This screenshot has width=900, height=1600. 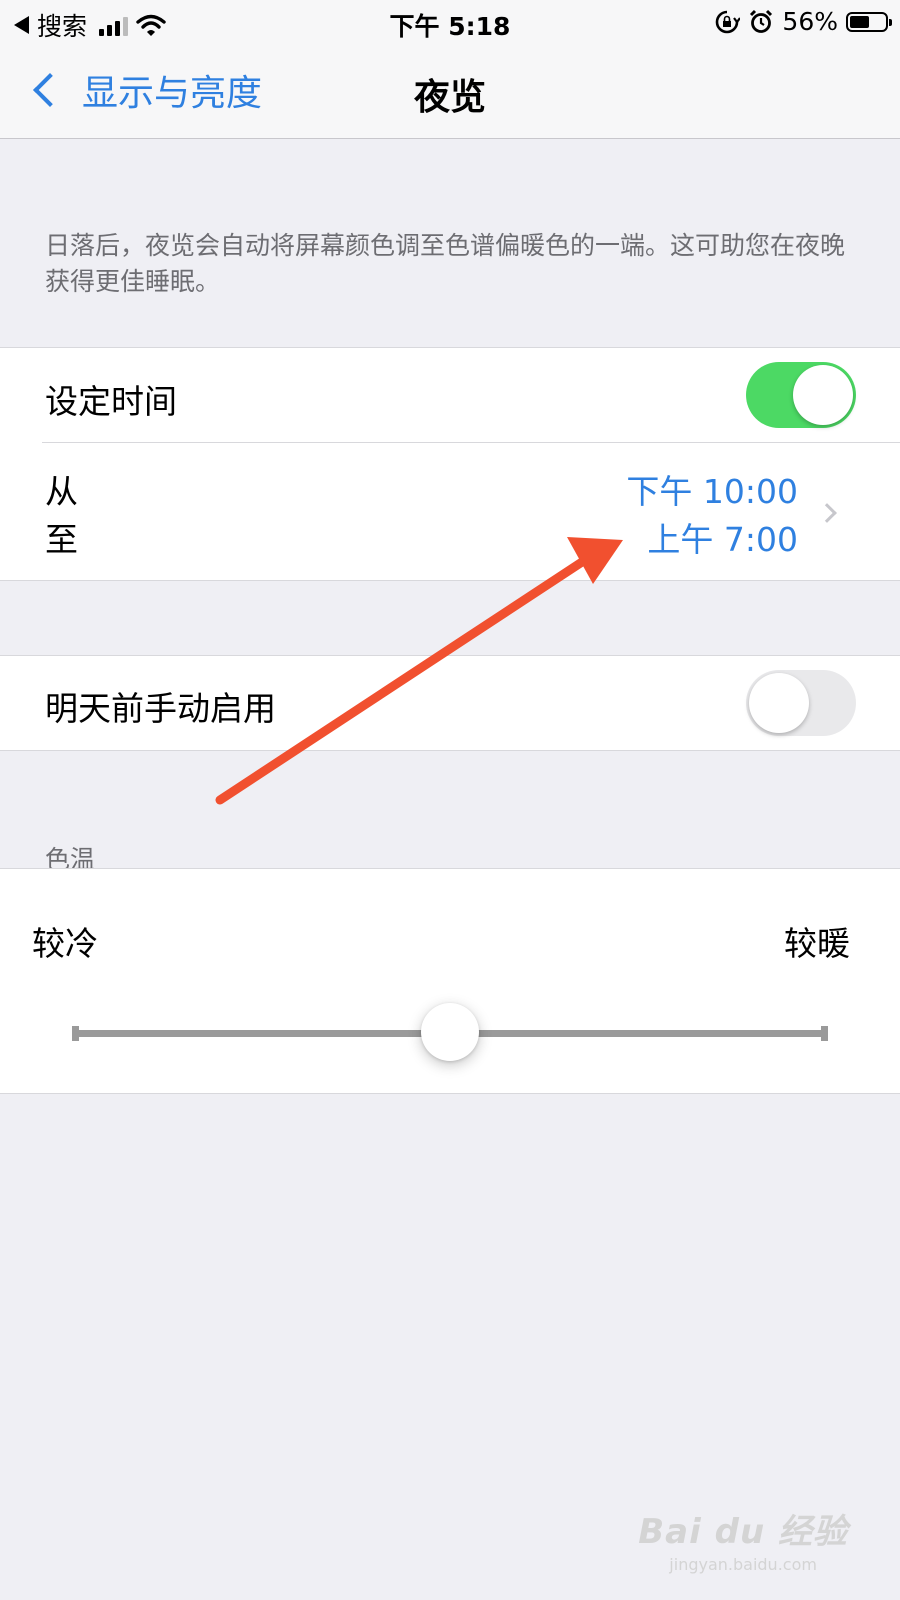 I want to click on alarm-clock-icon, so click(x=761, y=21).